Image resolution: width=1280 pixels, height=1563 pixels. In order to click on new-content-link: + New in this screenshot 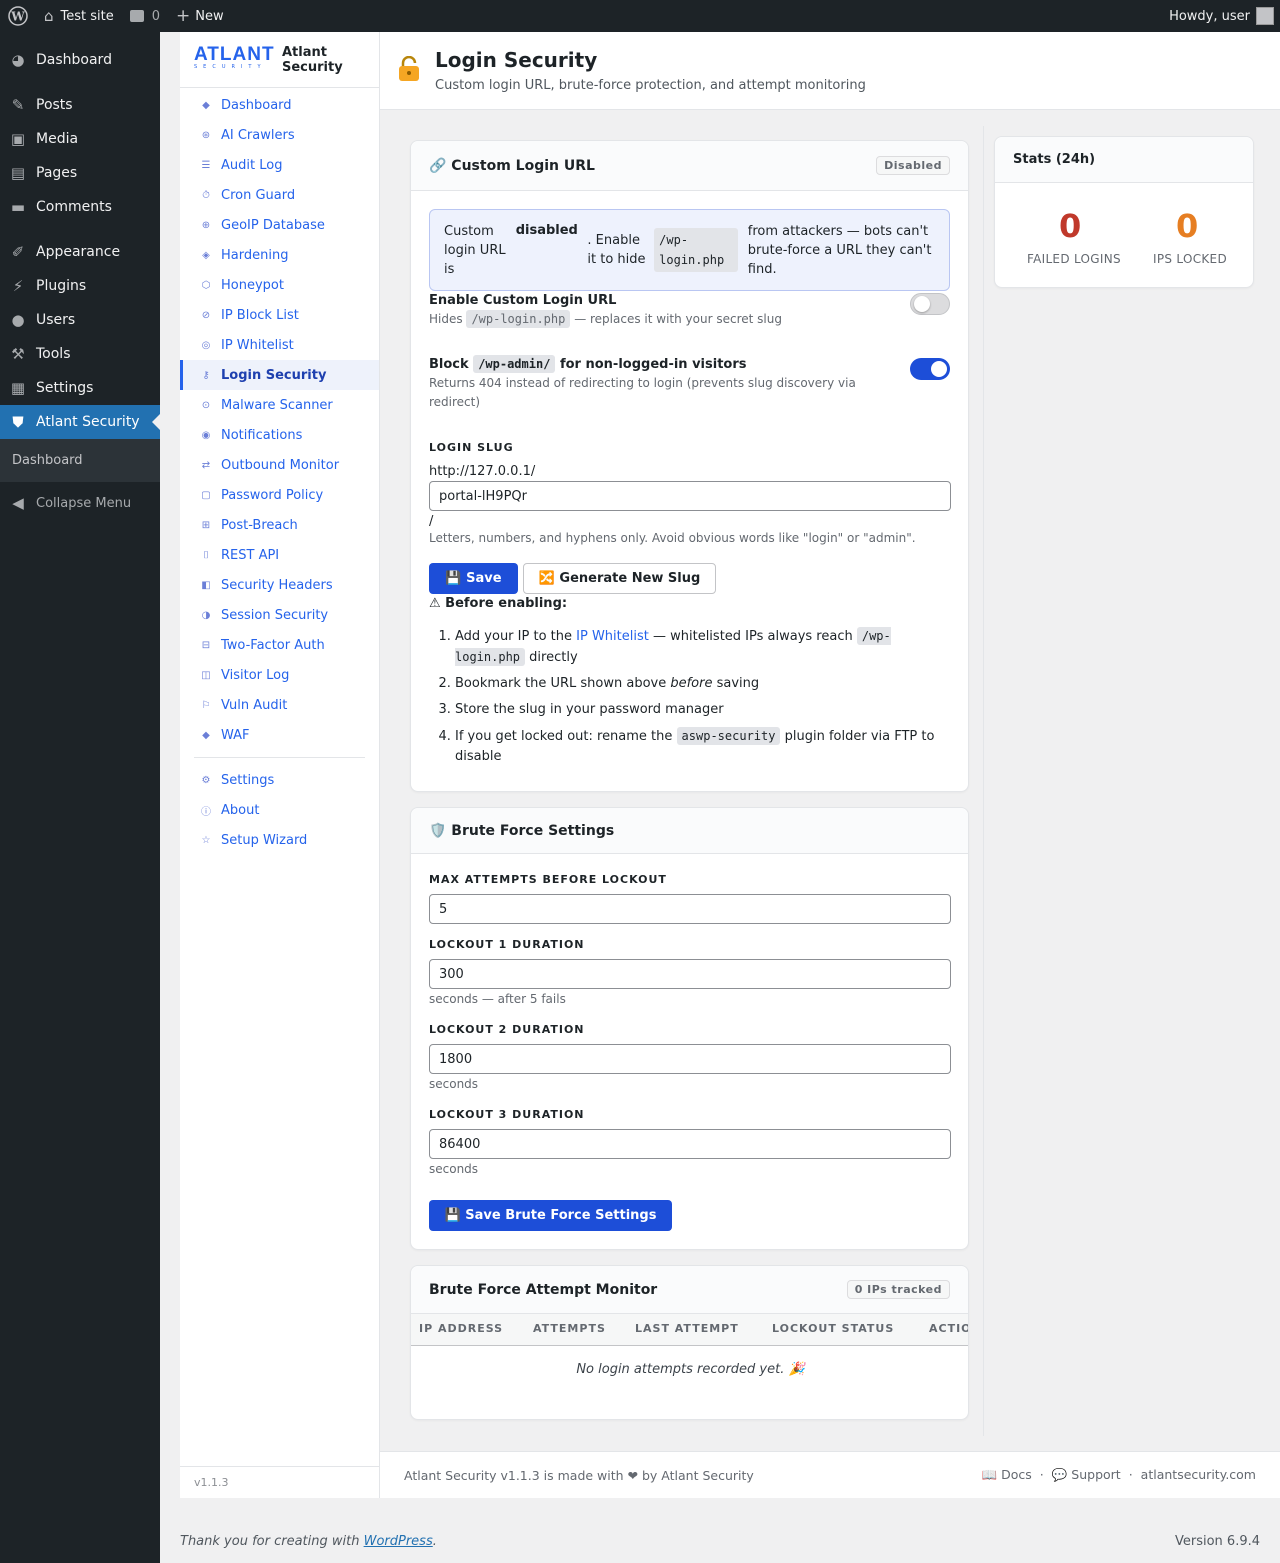, I will do `click(200, 16)`.